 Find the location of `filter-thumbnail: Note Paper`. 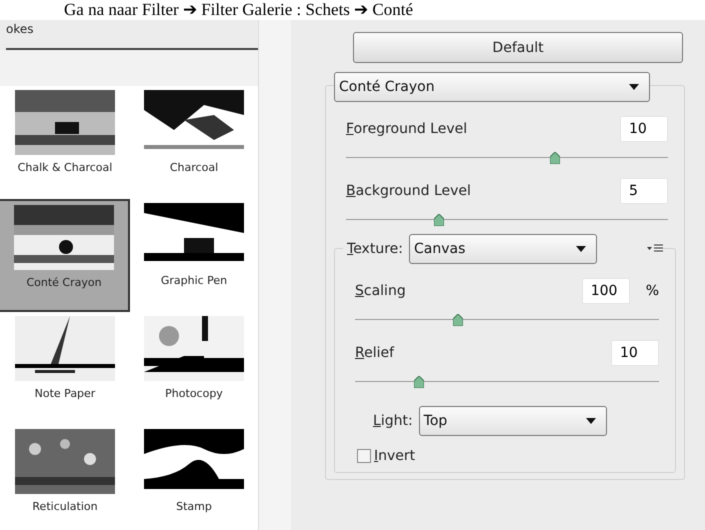

filter-thumbnail: Note Paper is located at coordinates (65, 368).